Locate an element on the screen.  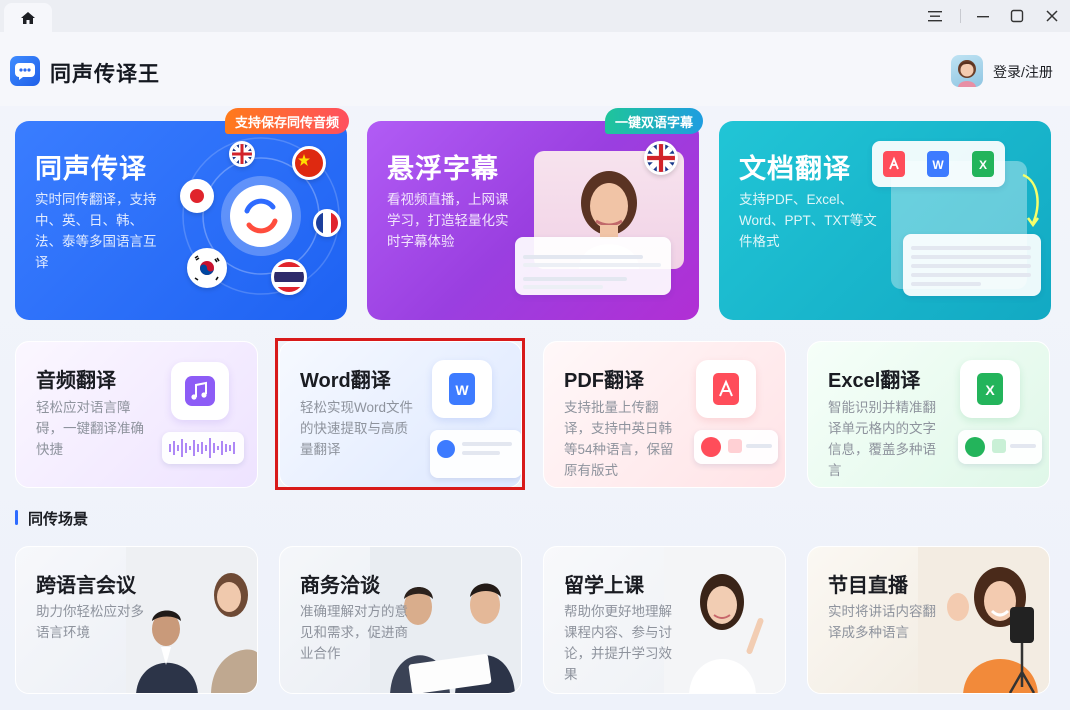
scene-card-live: 节目直播 实时将讲话内容翻译成多种语言 is located at coordinates (928, 620).